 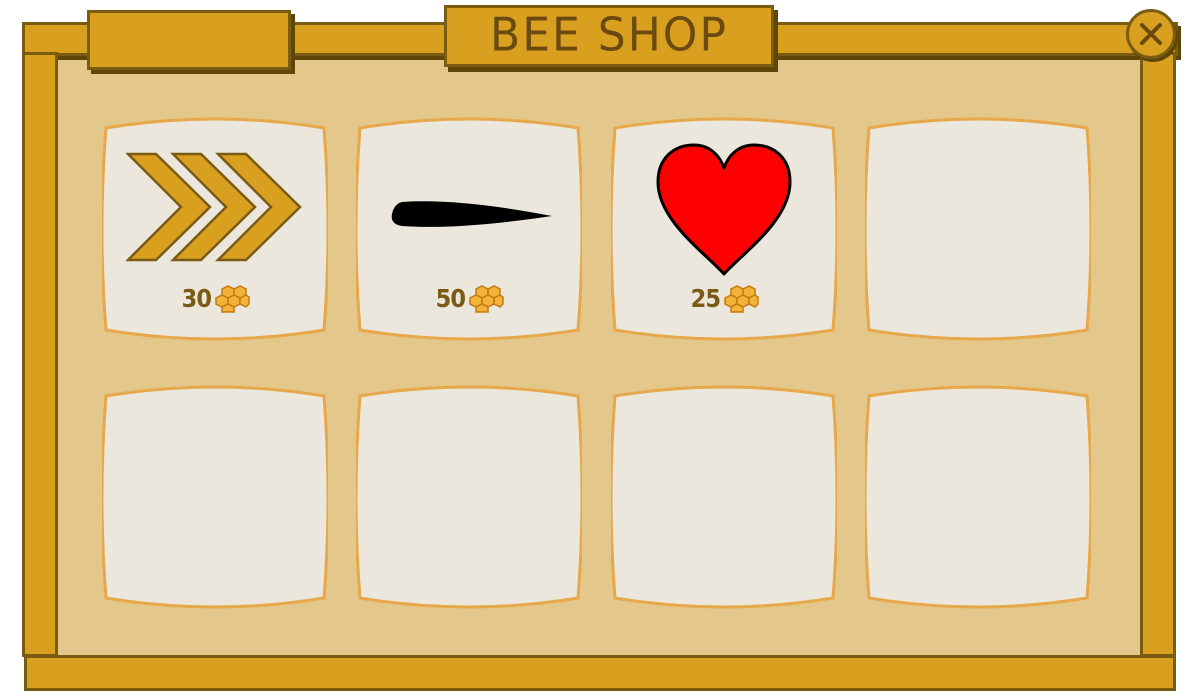 What do you see at coordinates (471, 214) in the screenshot?
I see `stinger-icon` at bounding box center [471, 214].